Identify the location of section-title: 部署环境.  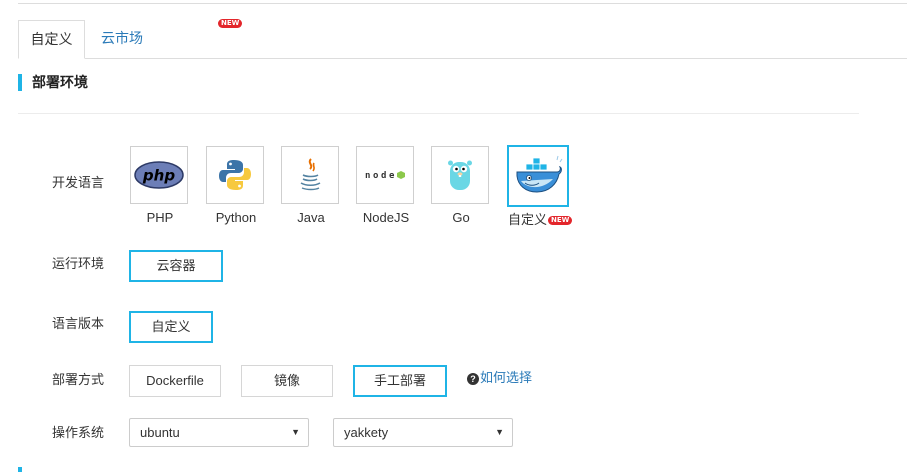
(60, 83).